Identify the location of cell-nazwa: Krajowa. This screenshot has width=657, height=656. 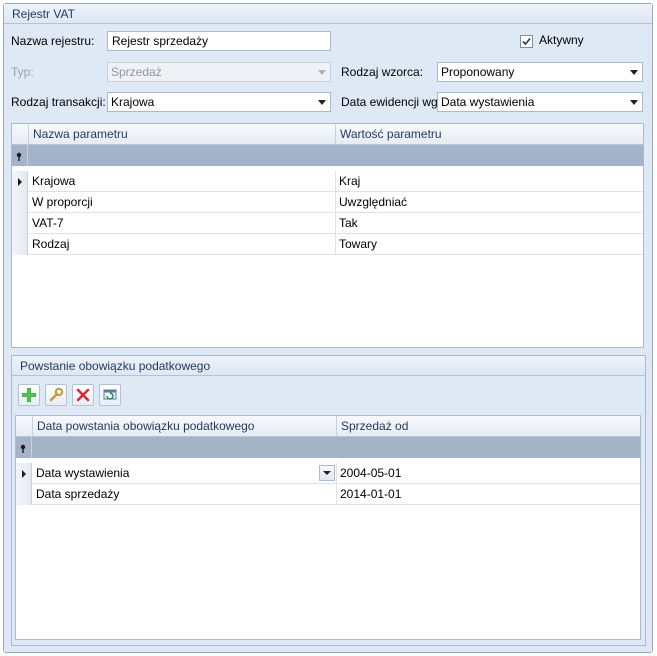
(54, 181).